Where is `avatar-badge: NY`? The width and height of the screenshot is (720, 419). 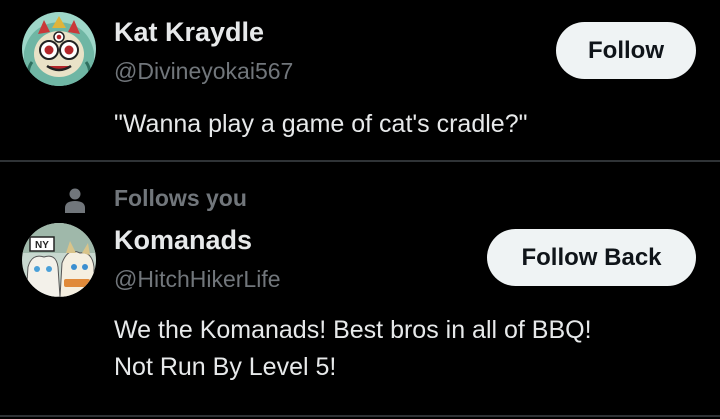 avatar-badge: NY is located at coordinates (42, 245).